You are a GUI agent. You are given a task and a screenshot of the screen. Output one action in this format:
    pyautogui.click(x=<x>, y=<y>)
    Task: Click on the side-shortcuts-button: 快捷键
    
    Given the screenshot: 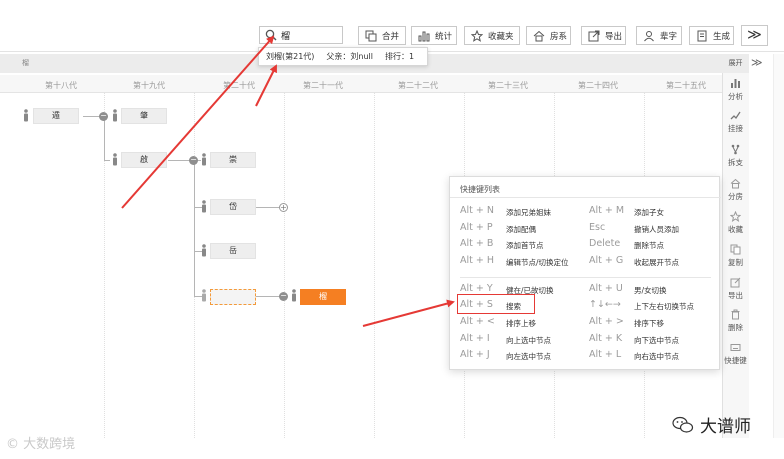 What is the action you would take?
    pyautogui.click(x=735, y=354)
    